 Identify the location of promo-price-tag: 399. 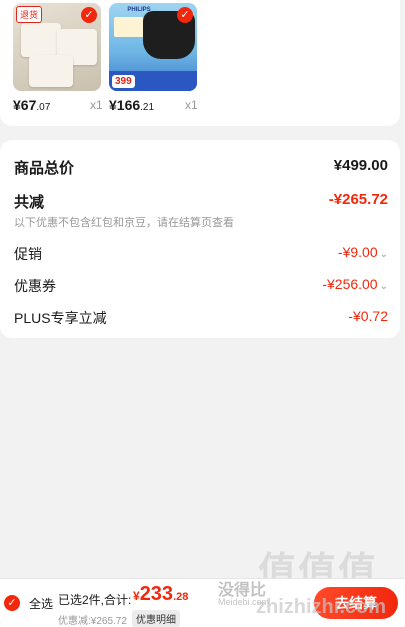
(123, 81).